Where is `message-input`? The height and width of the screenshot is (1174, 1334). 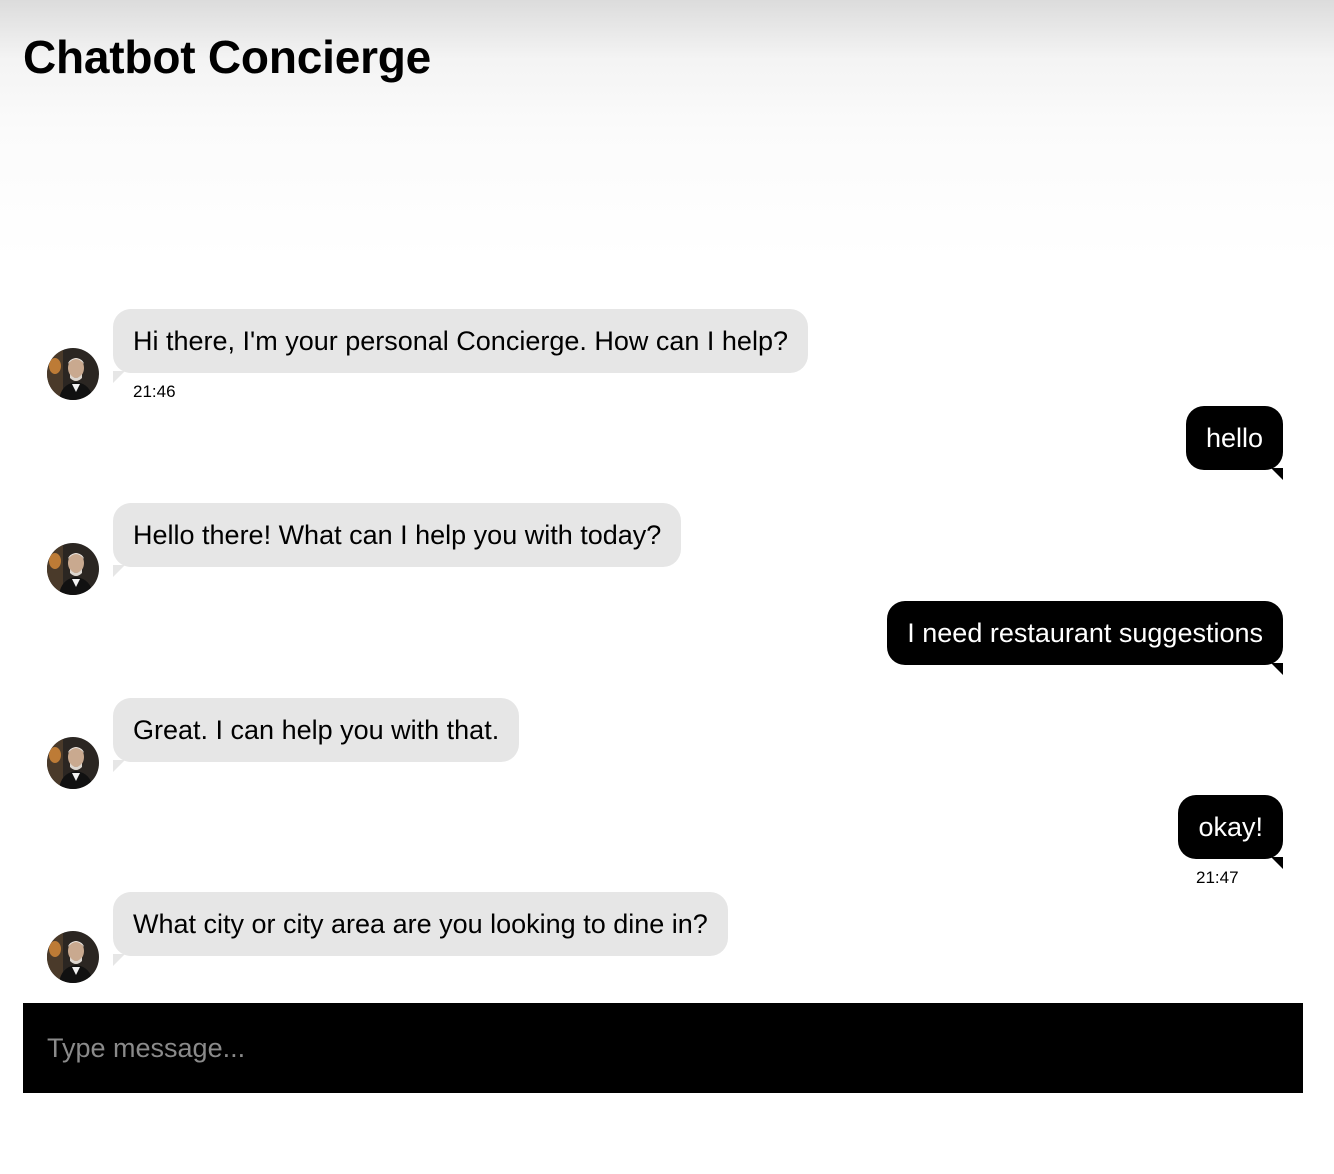 message-input is located at coordinates (663, 1048).